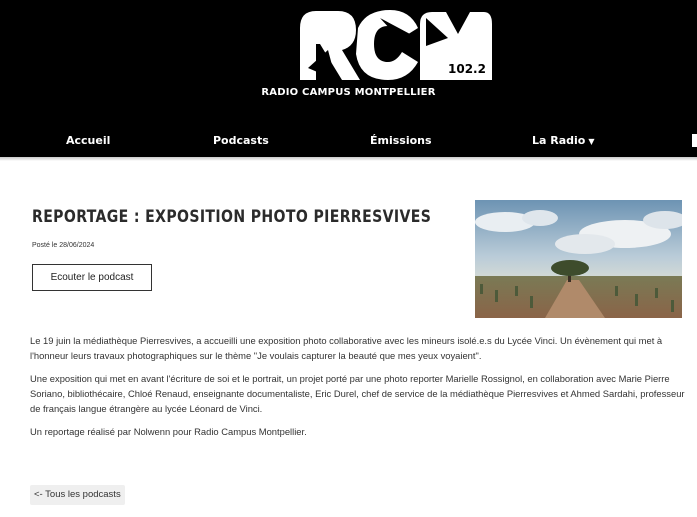 Image resolution: width=697 pixels, height=517 pixels. I want to click on listen-podcast-button: Ecouter le podcast, so click(92, 277).